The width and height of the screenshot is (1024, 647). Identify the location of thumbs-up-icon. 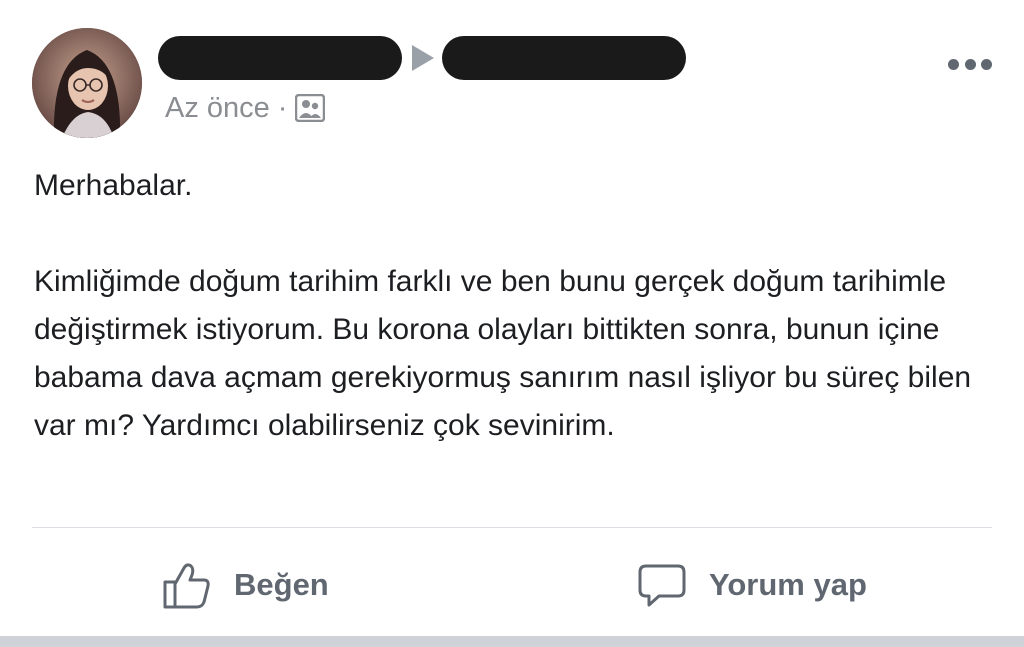
(186, 586).